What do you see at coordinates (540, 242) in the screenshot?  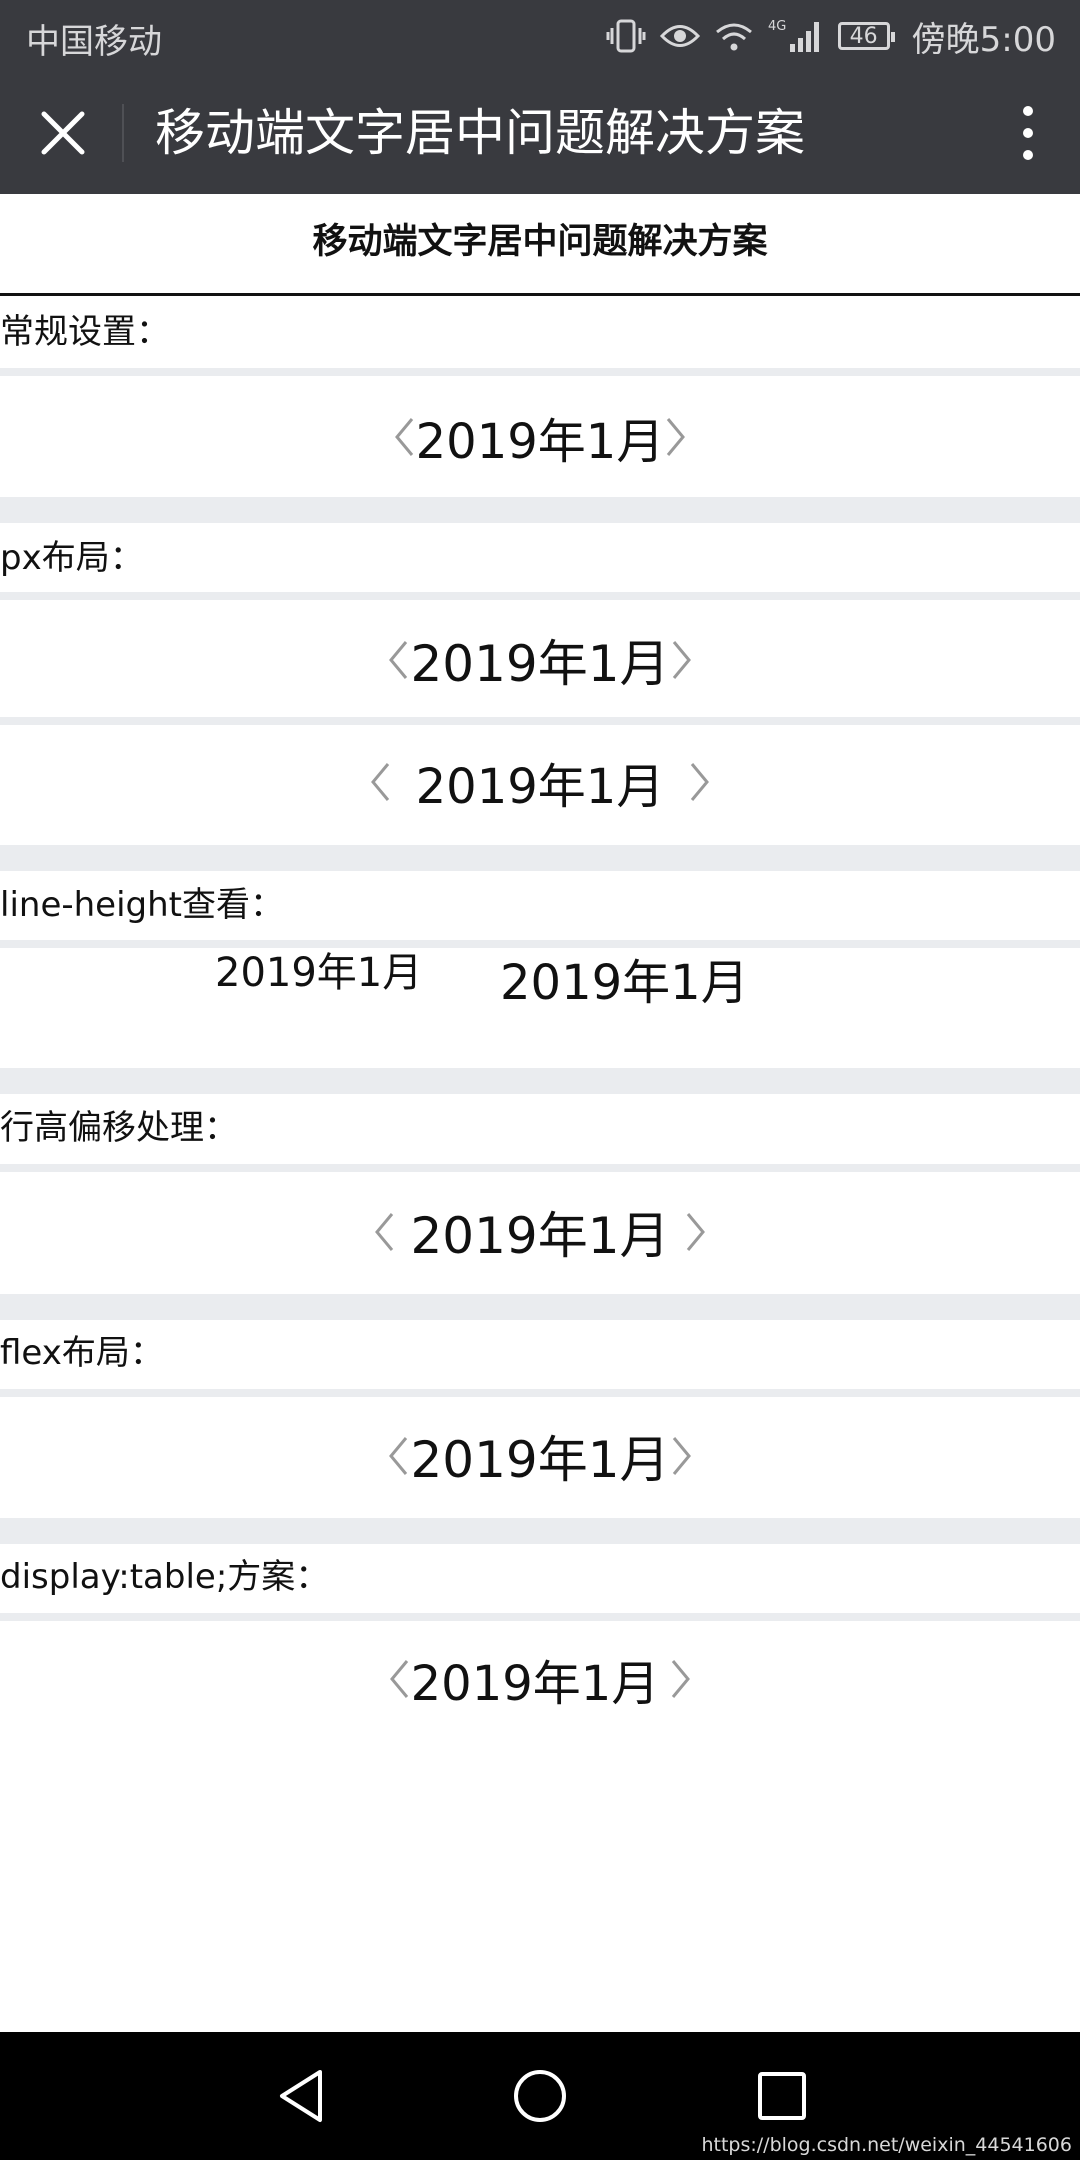 I see `content-heading: 移动端文字居中问题解决方案` at bounding box center [540, 242].